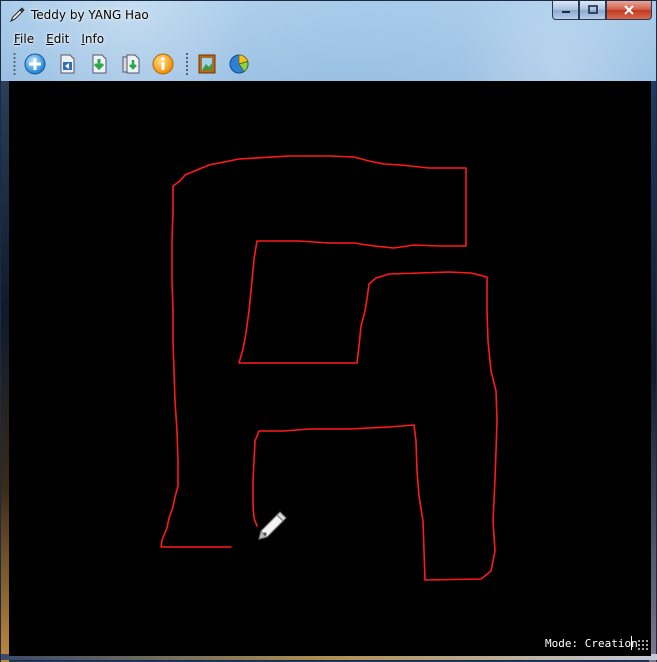 Image resolution: width=657 pixels, height=662 pixels. I want to click on menu-edit-accel: E, so click(50, 39).